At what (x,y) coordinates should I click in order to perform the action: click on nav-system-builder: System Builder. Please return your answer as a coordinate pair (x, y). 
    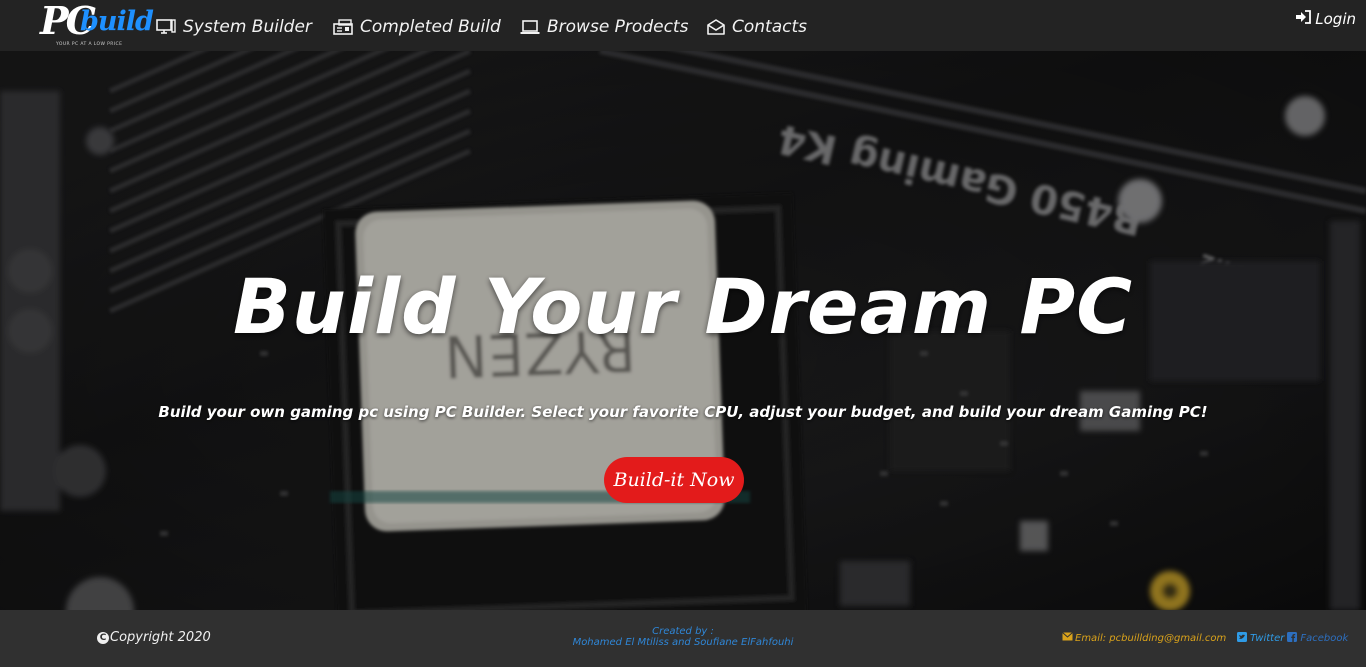
    Looking at the image, I should click on (234, 27).